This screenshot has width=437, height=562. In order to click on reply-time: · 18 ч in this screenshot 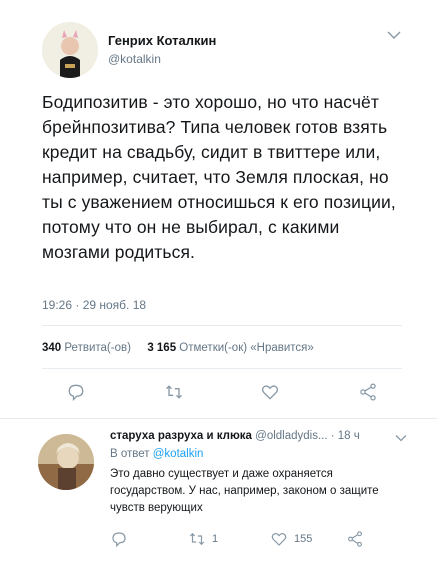, I will do `click(345, 436)`.